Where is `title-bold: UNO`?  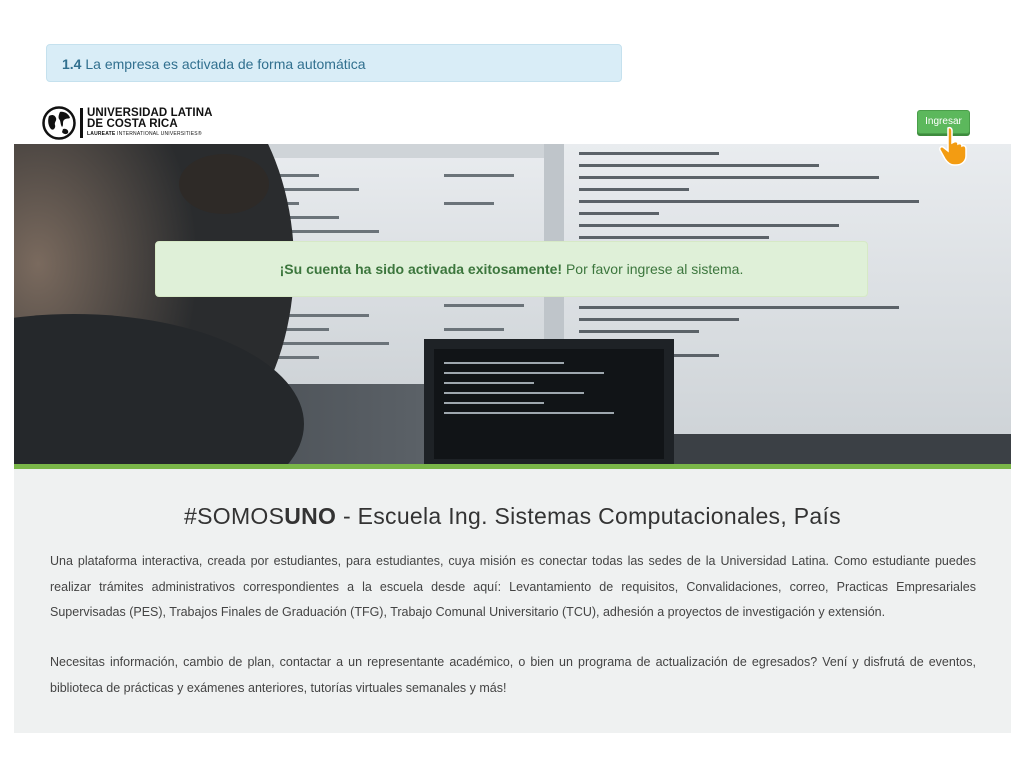
title-bold: UNO is located at coordinates (310, 516).